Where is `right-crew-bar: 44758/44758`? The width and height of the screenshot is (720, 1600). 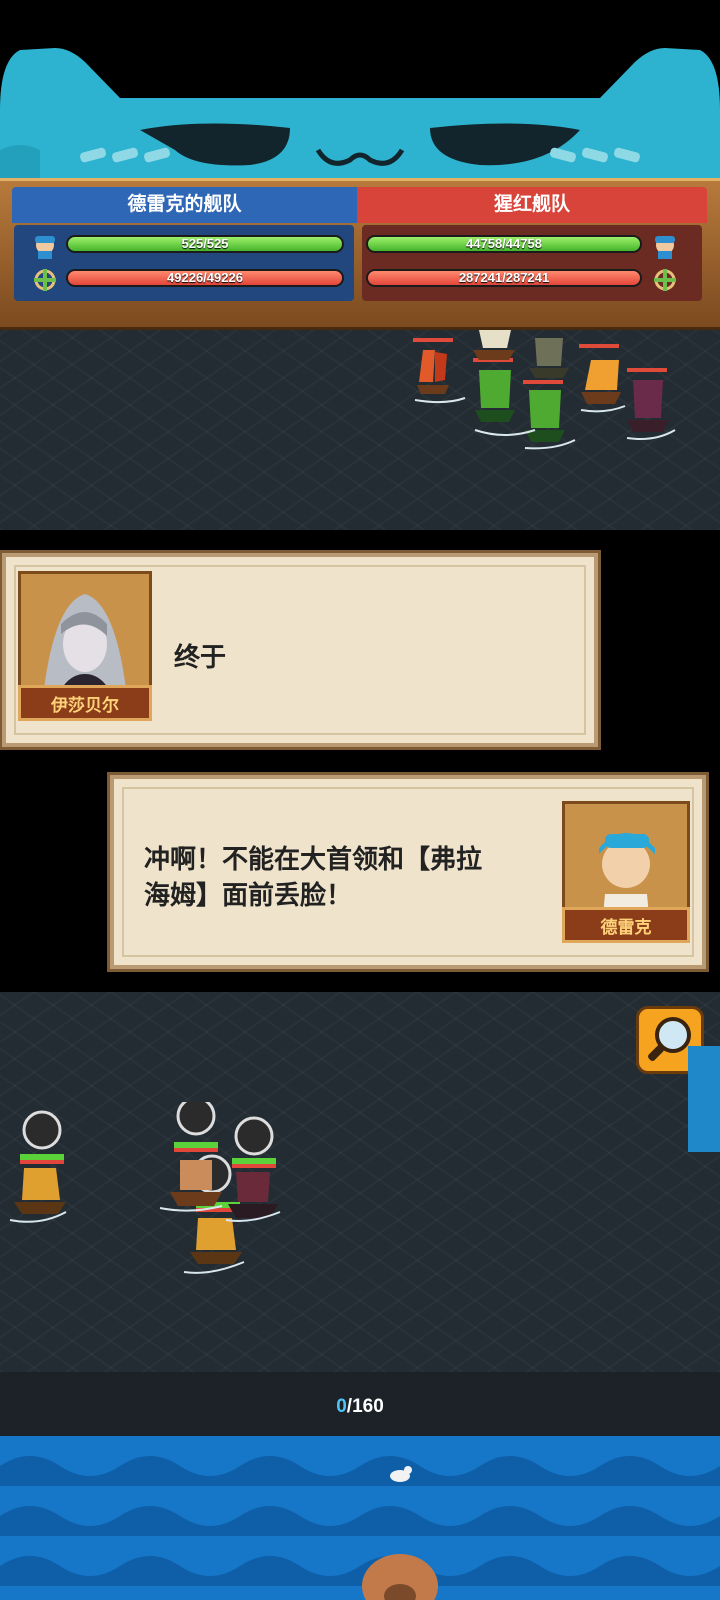
right-crew-bar: 44758/44758 is located at coordinates (504, 244).